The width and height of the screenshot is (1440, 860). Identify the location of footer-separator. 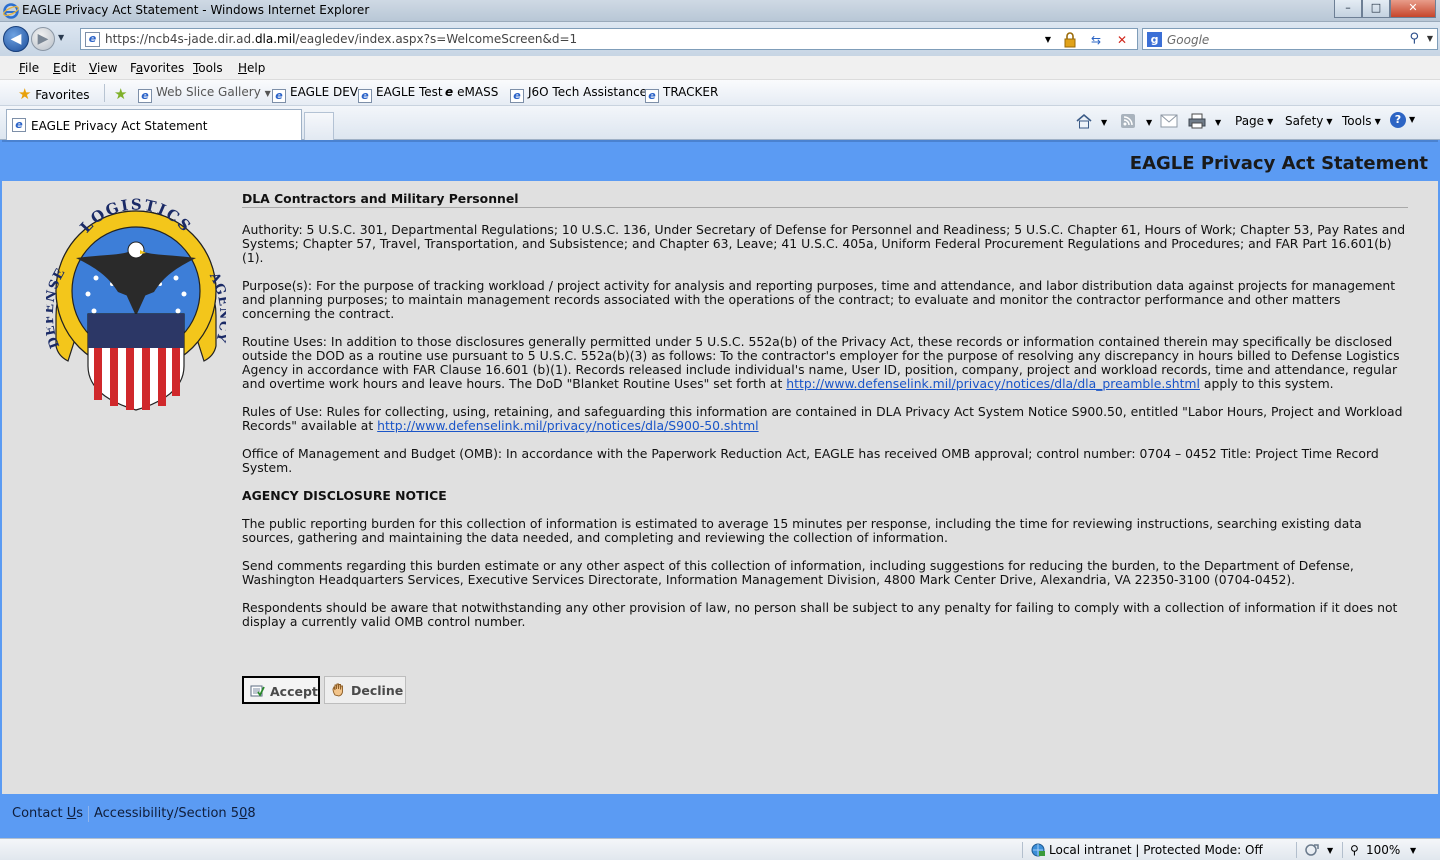
(88, 814).